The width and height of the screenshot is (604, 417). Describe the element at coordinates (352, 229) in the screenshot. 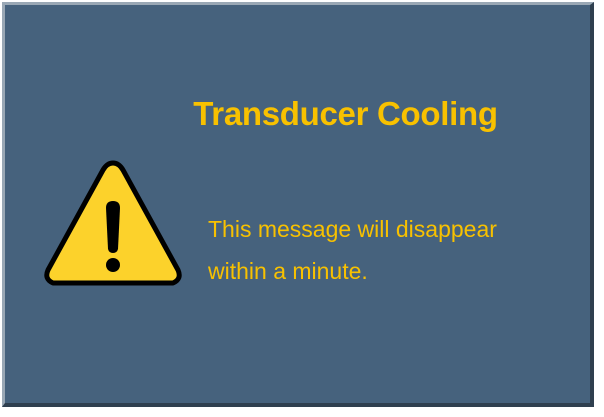

I see `message-line-1: This message will disappear` at that location.